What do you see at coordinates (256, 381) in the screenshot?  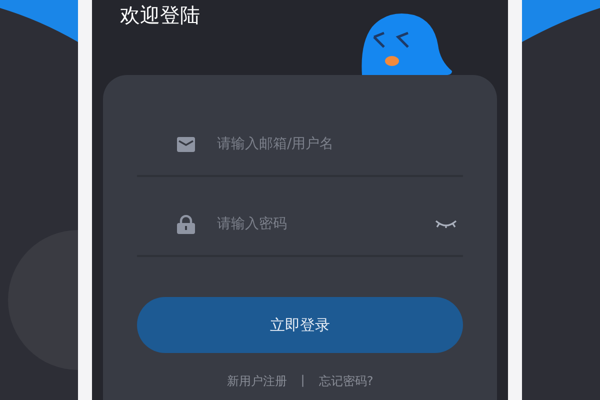 I see `register-link: 新用户注册` at bounding box center [256, 381].